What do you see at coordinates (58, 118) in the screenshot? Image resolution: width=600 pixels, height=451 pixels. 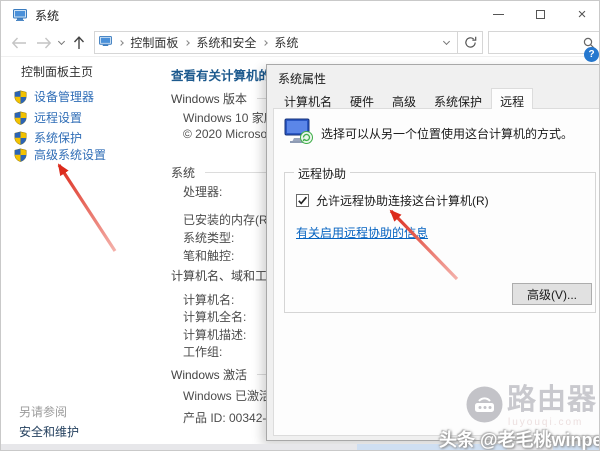 I see `sidebar-item-label: 远程设置` at bounding box center [58, 118].